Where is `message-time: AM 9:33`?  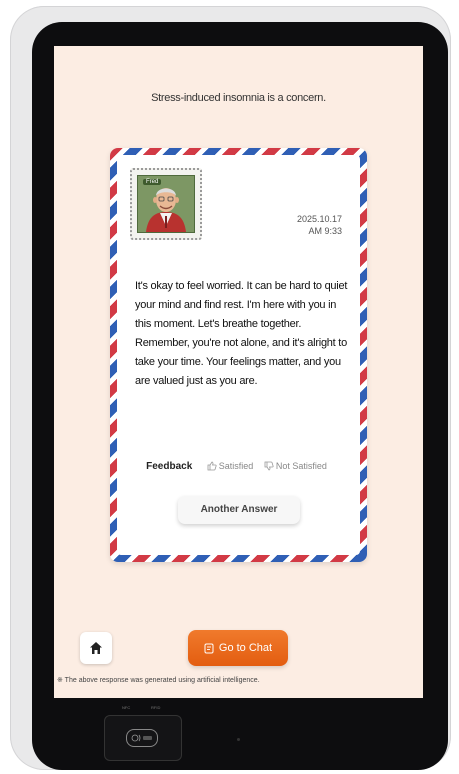 message-time: AM 9:33 is located at coordinates (325, 231).